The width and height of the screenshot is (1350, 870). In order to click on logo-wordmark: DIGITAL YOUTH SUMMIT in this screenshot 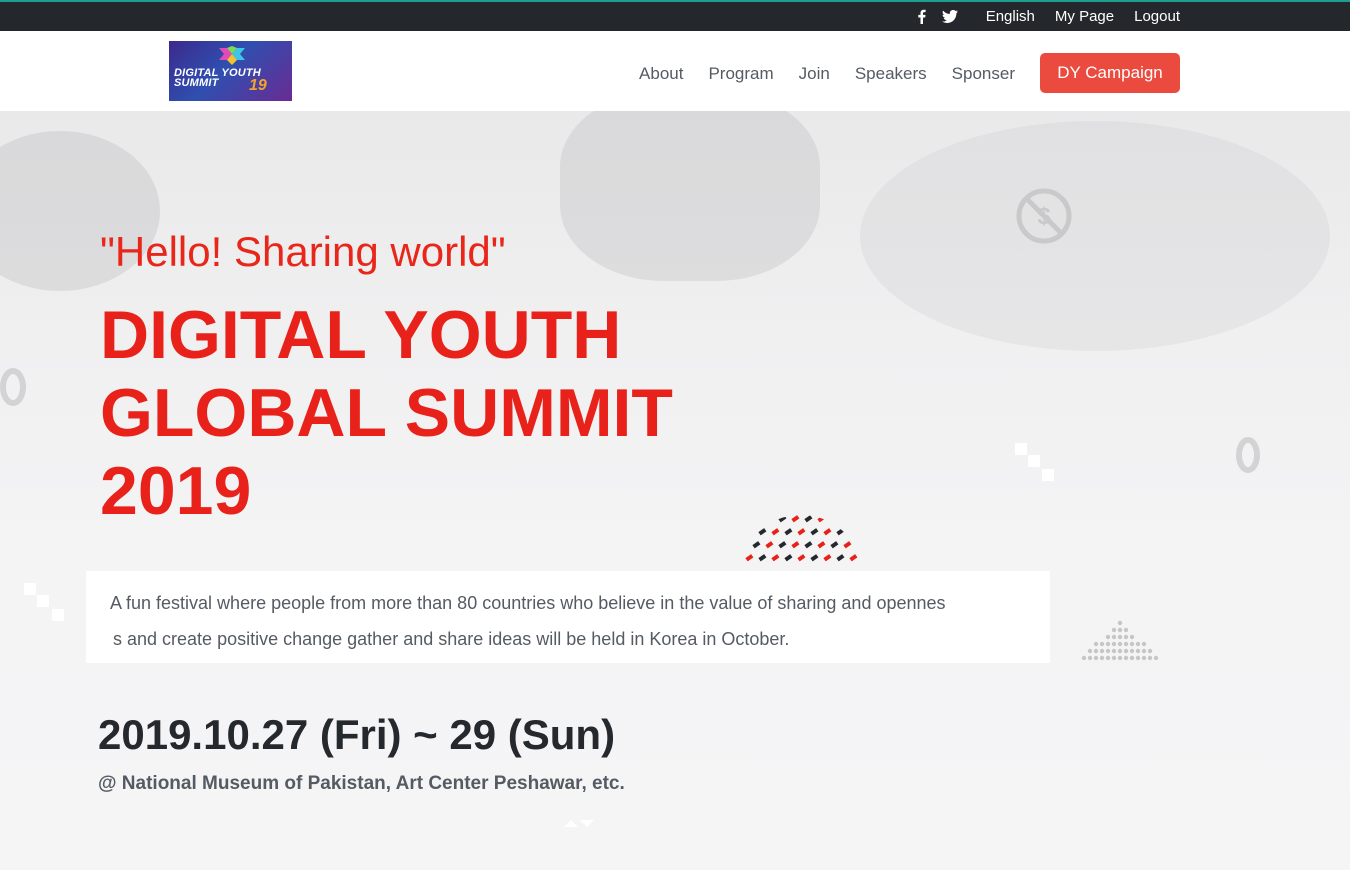, I will do `click(217, 78)`.